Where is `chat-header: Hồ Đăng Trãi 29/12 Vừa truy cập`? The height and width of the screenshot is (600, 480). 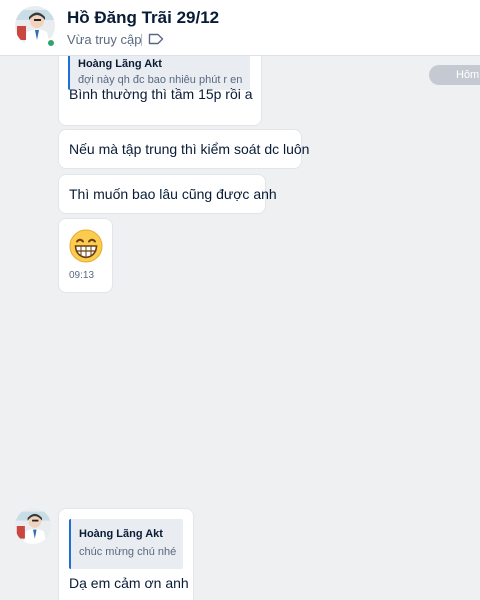
chat-header: Hồ Đăng Trãi 29/12 Vừa truy cập is located at coordinates (240, 28).